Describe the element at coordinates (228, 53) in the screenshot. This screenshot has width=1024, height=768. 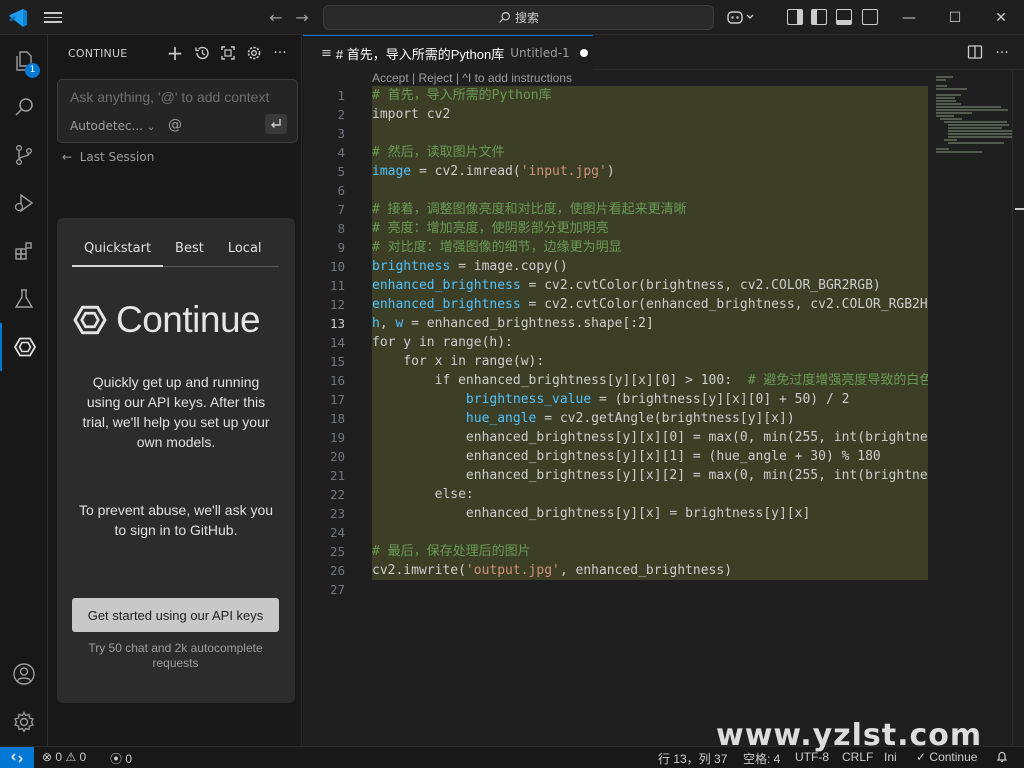
I see `fullscreen-icon` at that location.